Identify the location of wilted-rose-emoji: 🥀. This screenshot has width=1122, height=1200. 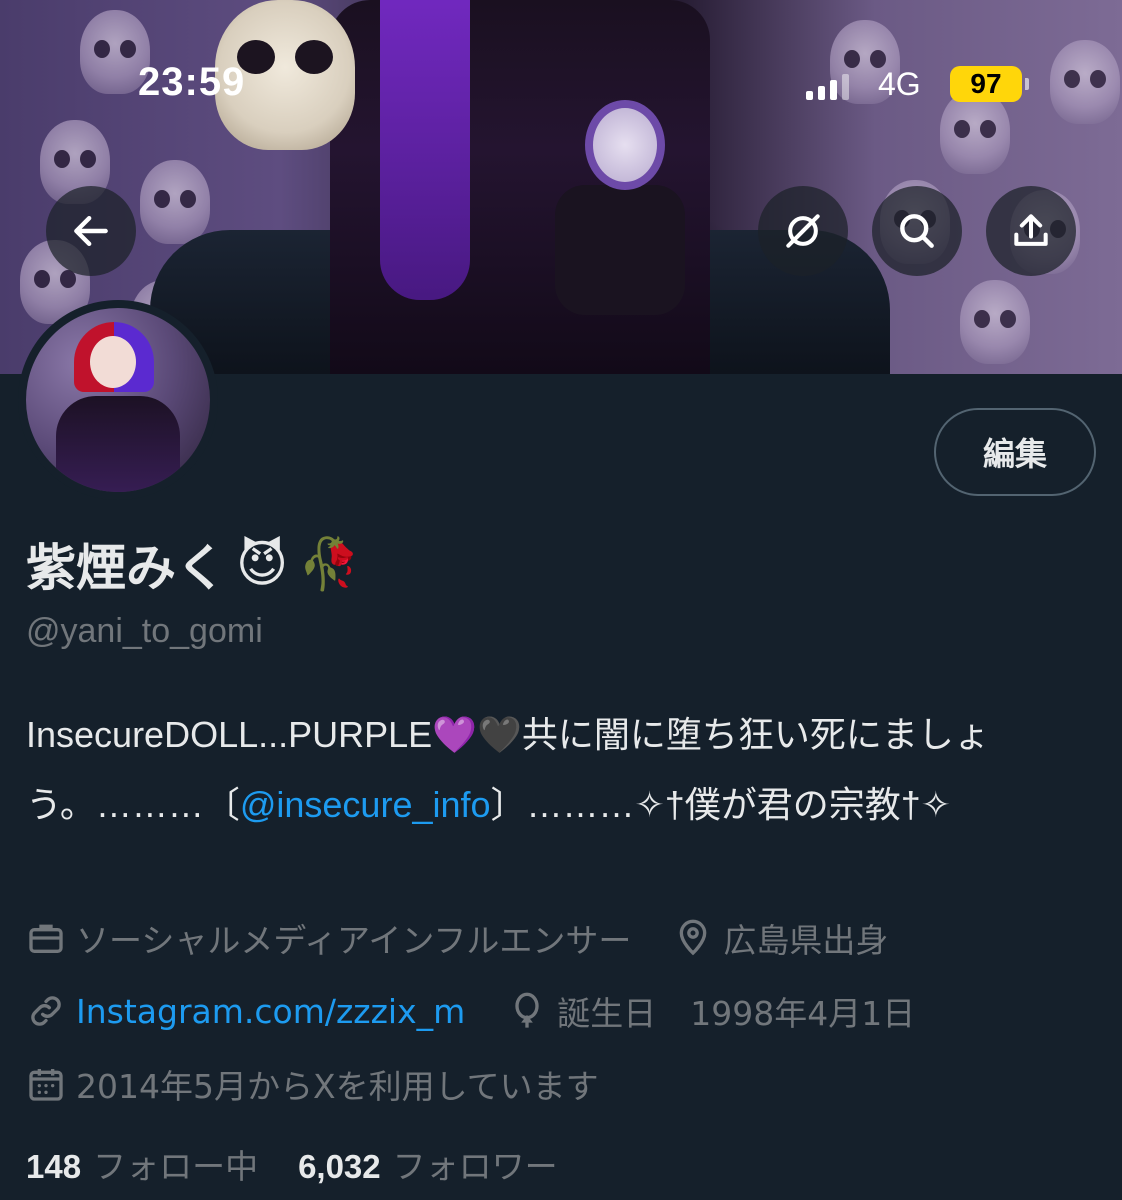
(329, 563).